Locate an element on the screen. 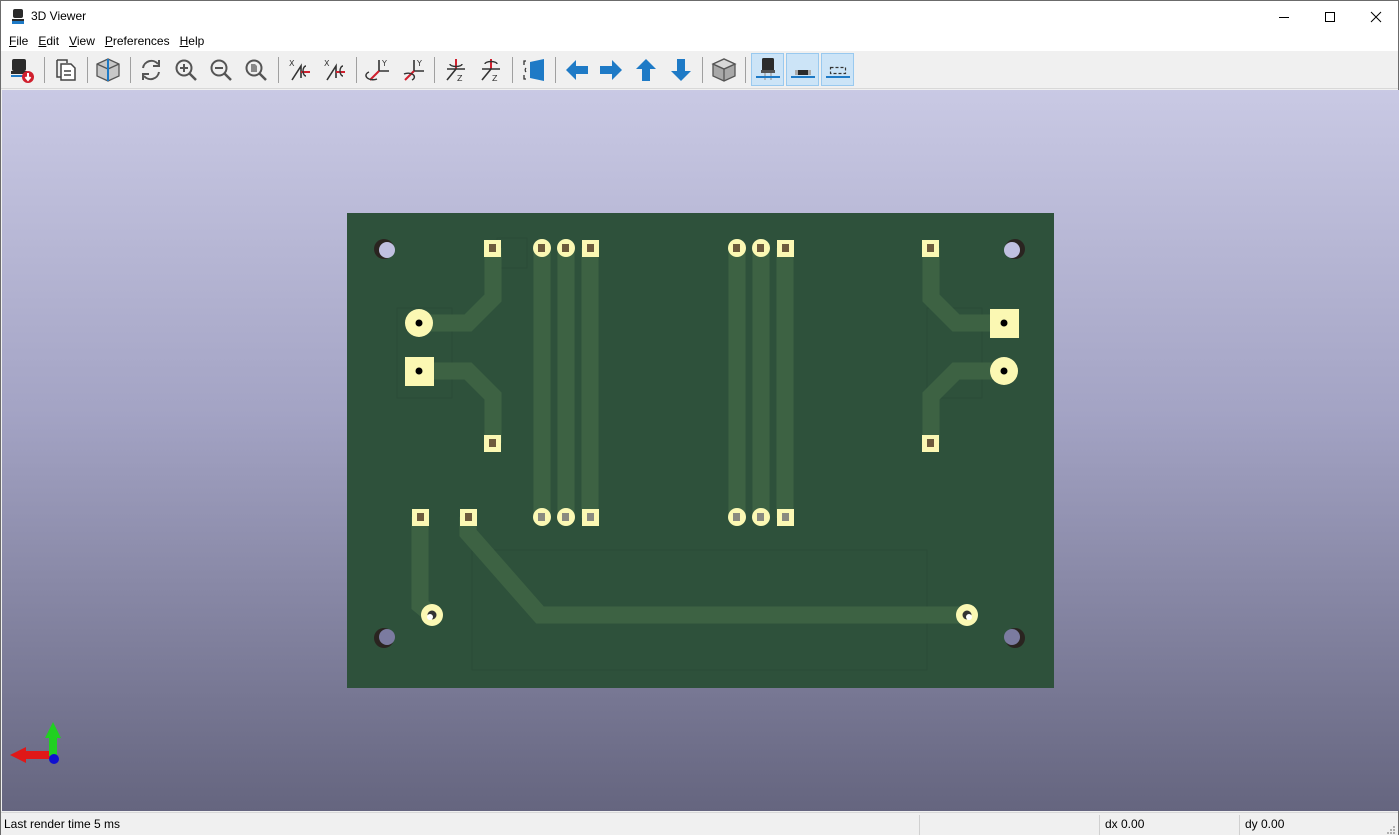 The image size is (1399, 835). z-axis-icon is located at coordinates (54, 759).